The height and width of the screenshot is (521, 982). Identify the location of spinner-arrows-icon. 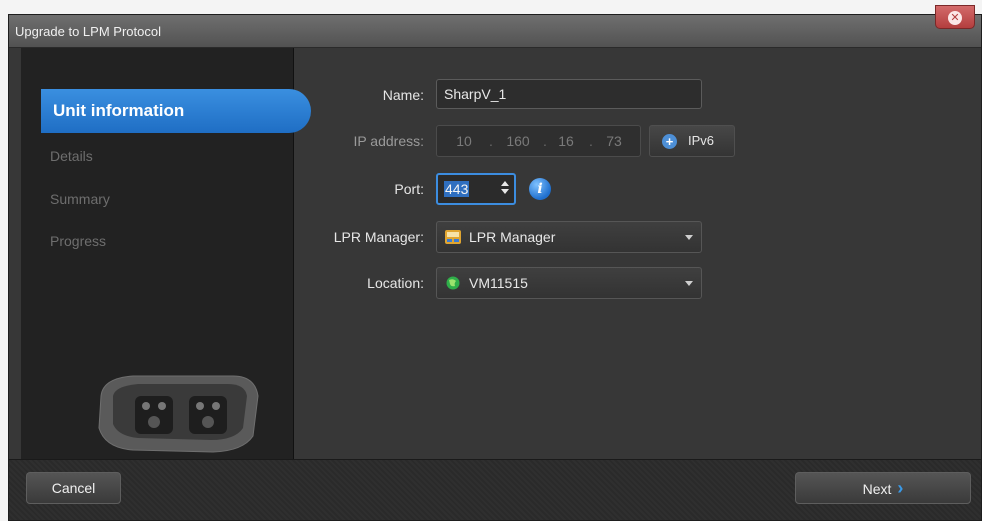
(505, 187).